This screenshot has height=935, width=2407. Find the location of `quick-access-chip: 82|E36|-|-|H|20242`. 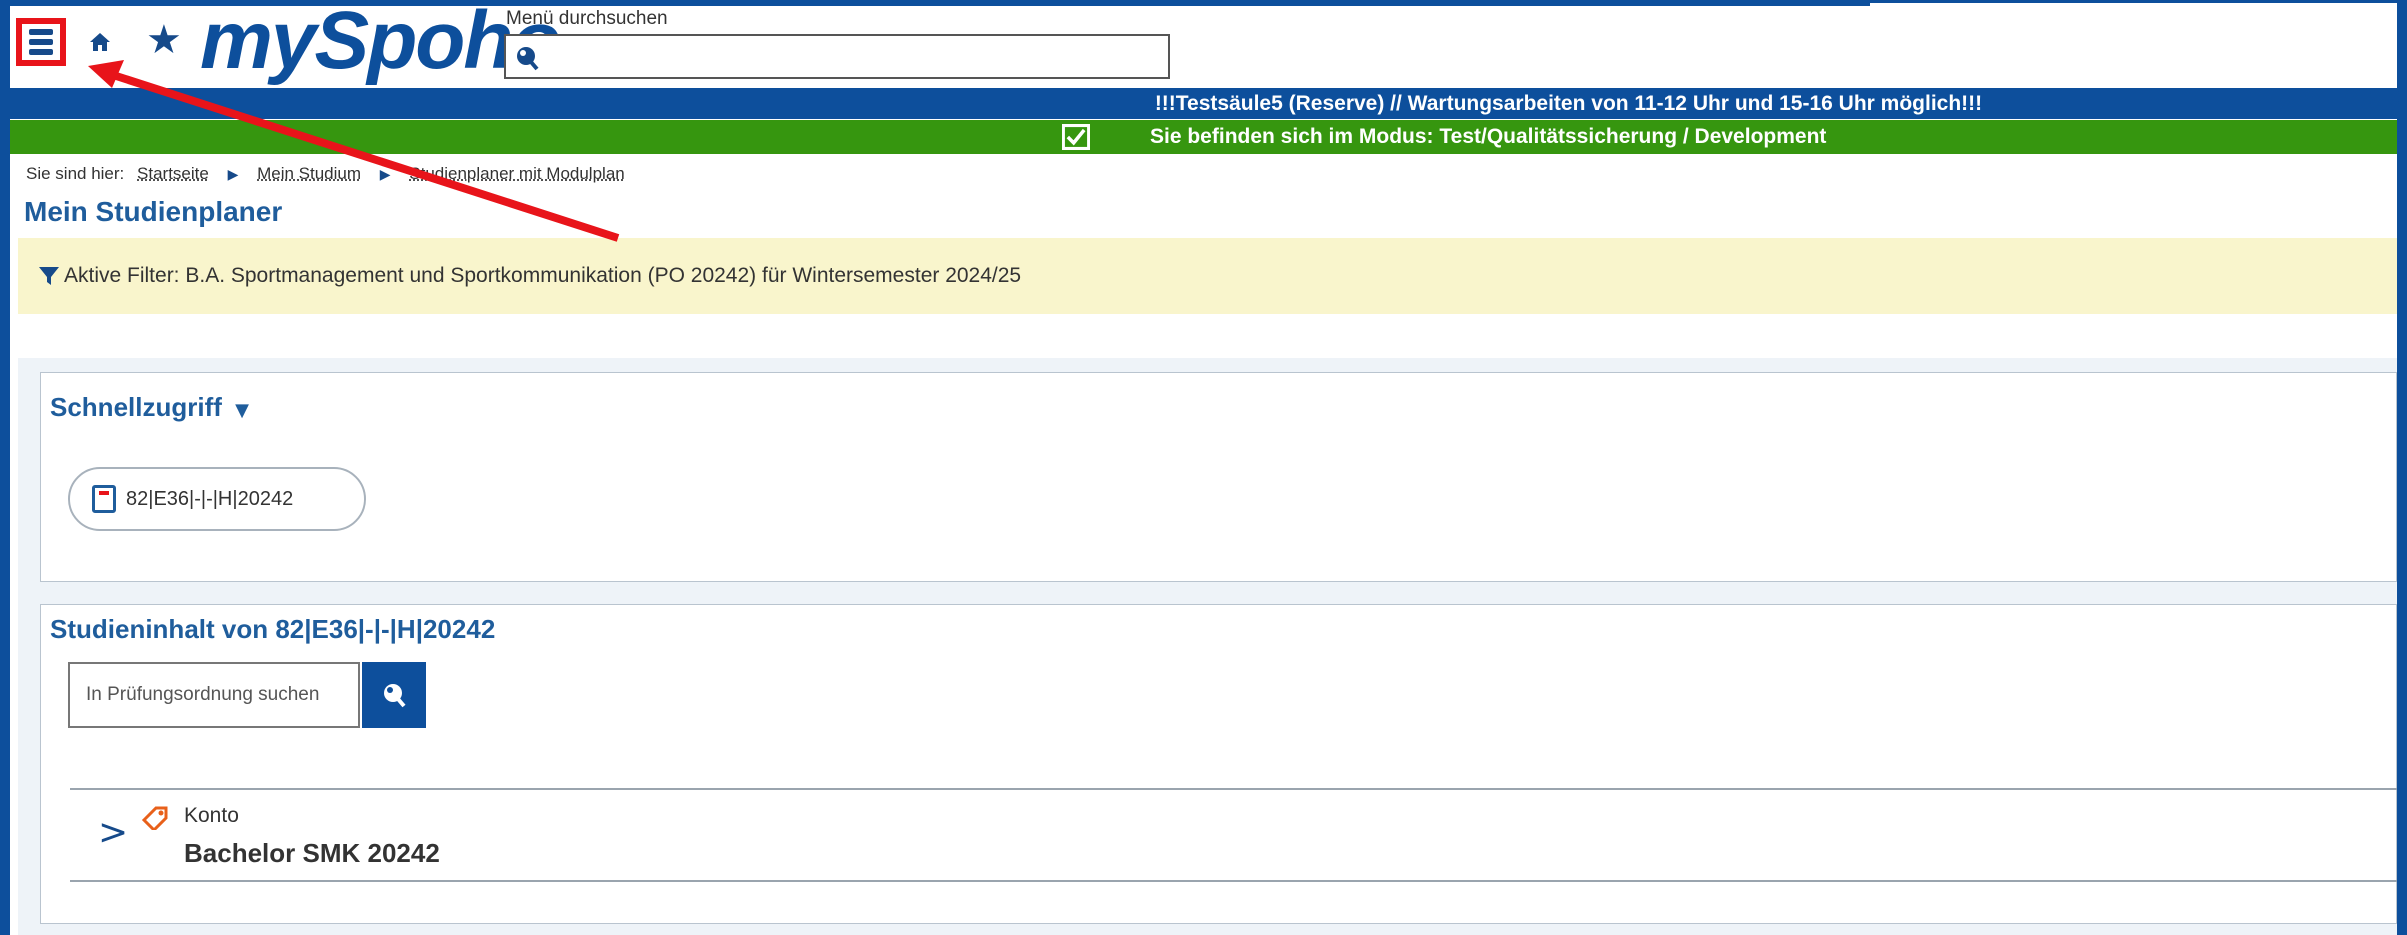

quick-access-chip: 82|E36|-|-|H|20242 is located at coordinates (217, 499).